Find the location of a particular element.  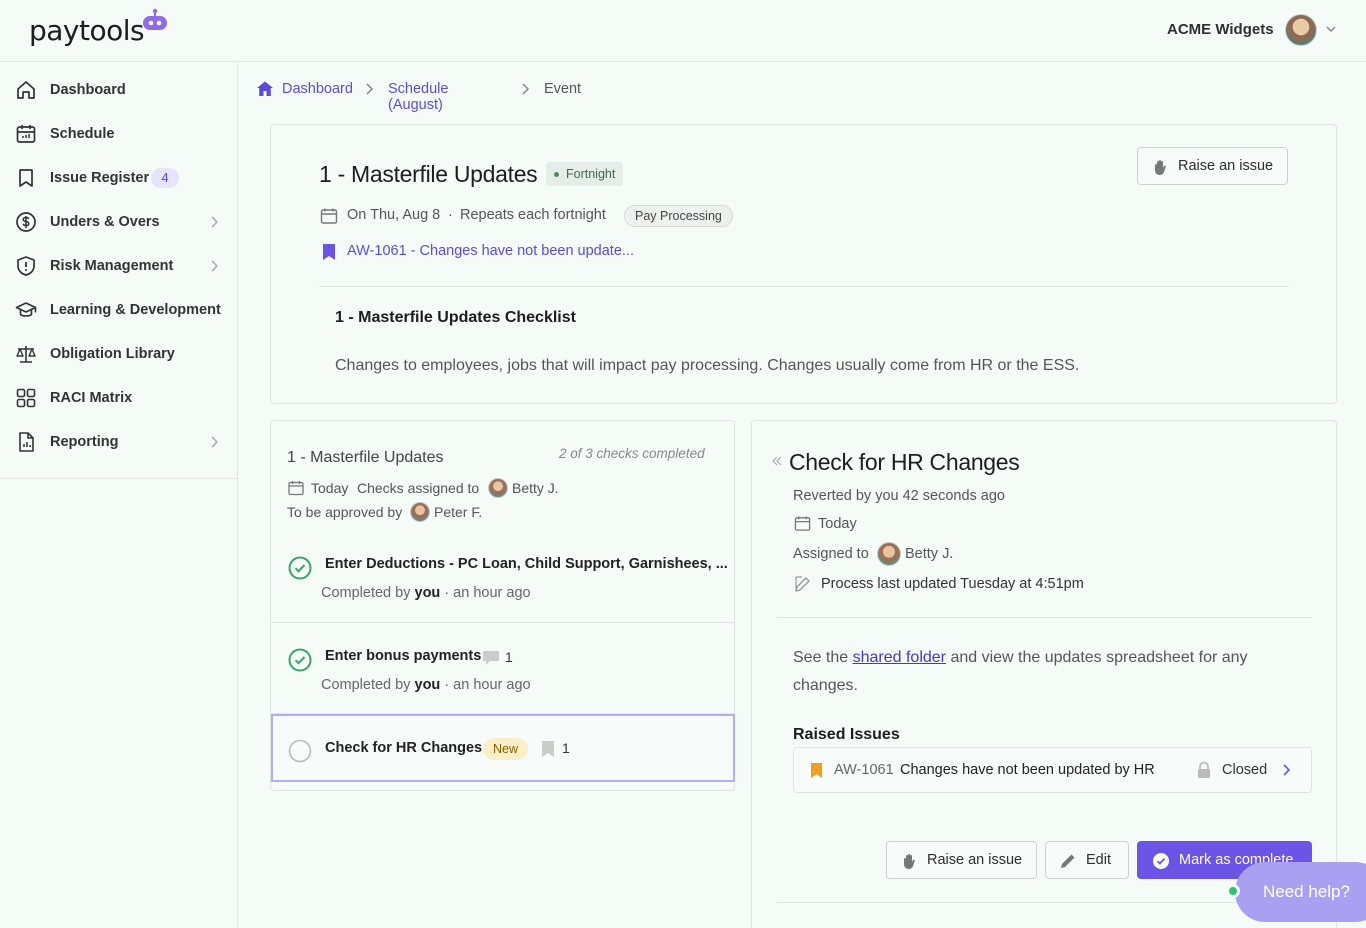

comment-icon is located at coordinates (491, 658).